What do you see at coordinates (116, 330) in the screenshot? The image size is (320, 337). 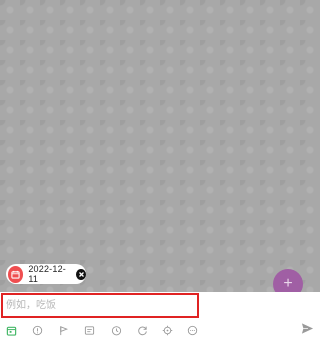 I see `reminder-icon` at bounding box center [116, 330].